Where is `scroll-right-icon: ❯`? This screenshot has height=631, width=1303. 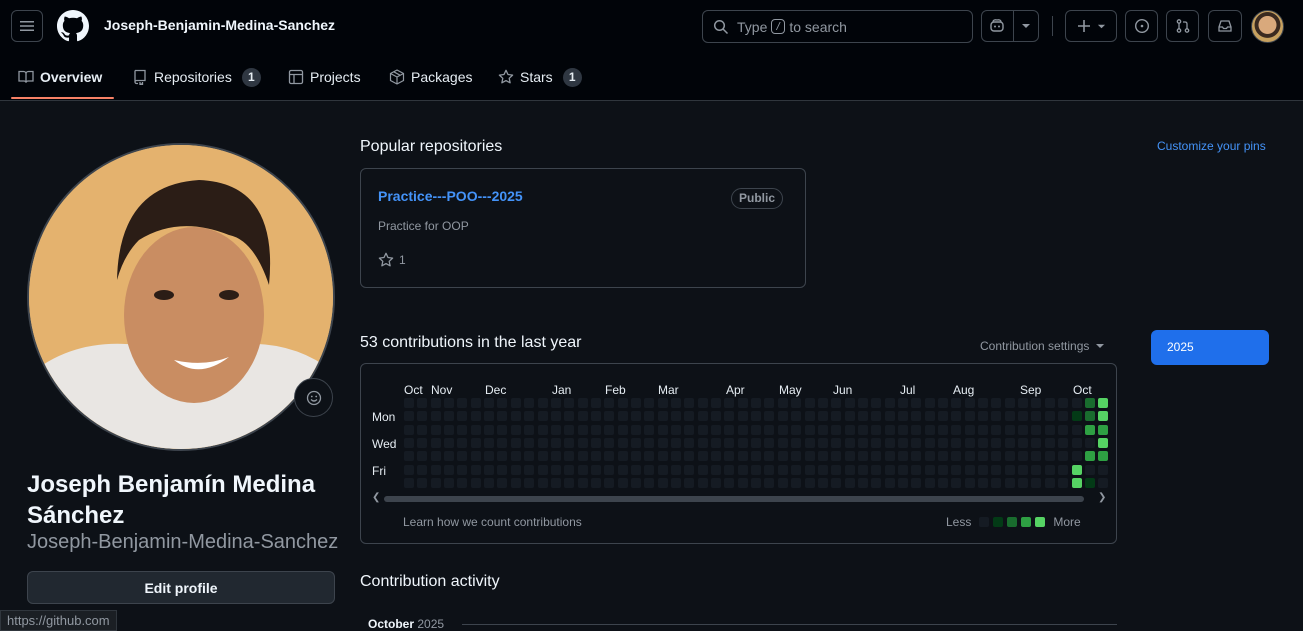 scroll-right-icon: ❯ is located at coordinates (1102, 497).